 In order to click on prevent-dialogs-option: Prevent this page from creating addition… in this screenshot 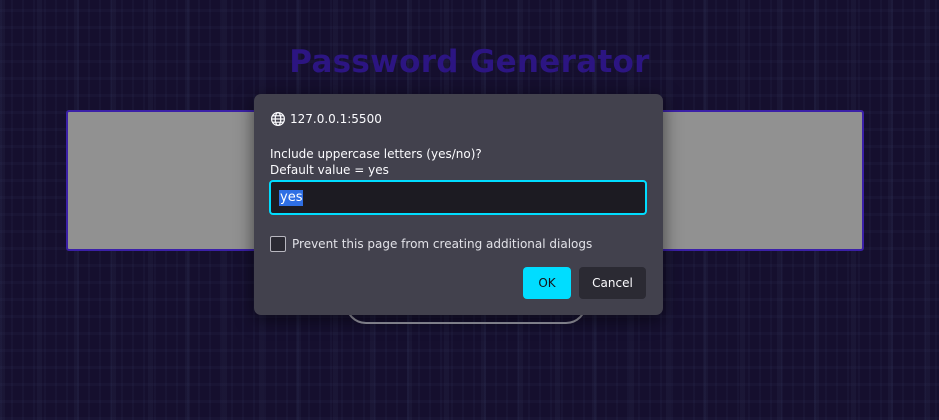, I will do `click(431, 244)`.